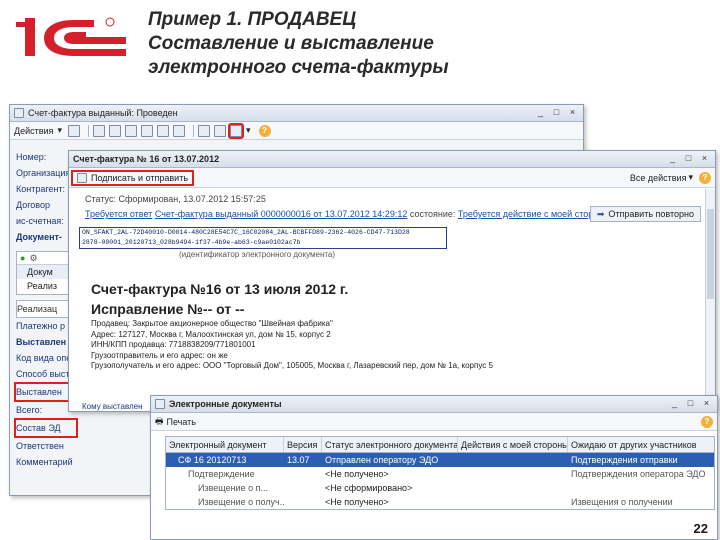 The height and width of the screenshot is (540, 720). Describe the element at coordinates (33, 258) in the screenshot. I see `grid-tool-icon: ⚙` at that location.